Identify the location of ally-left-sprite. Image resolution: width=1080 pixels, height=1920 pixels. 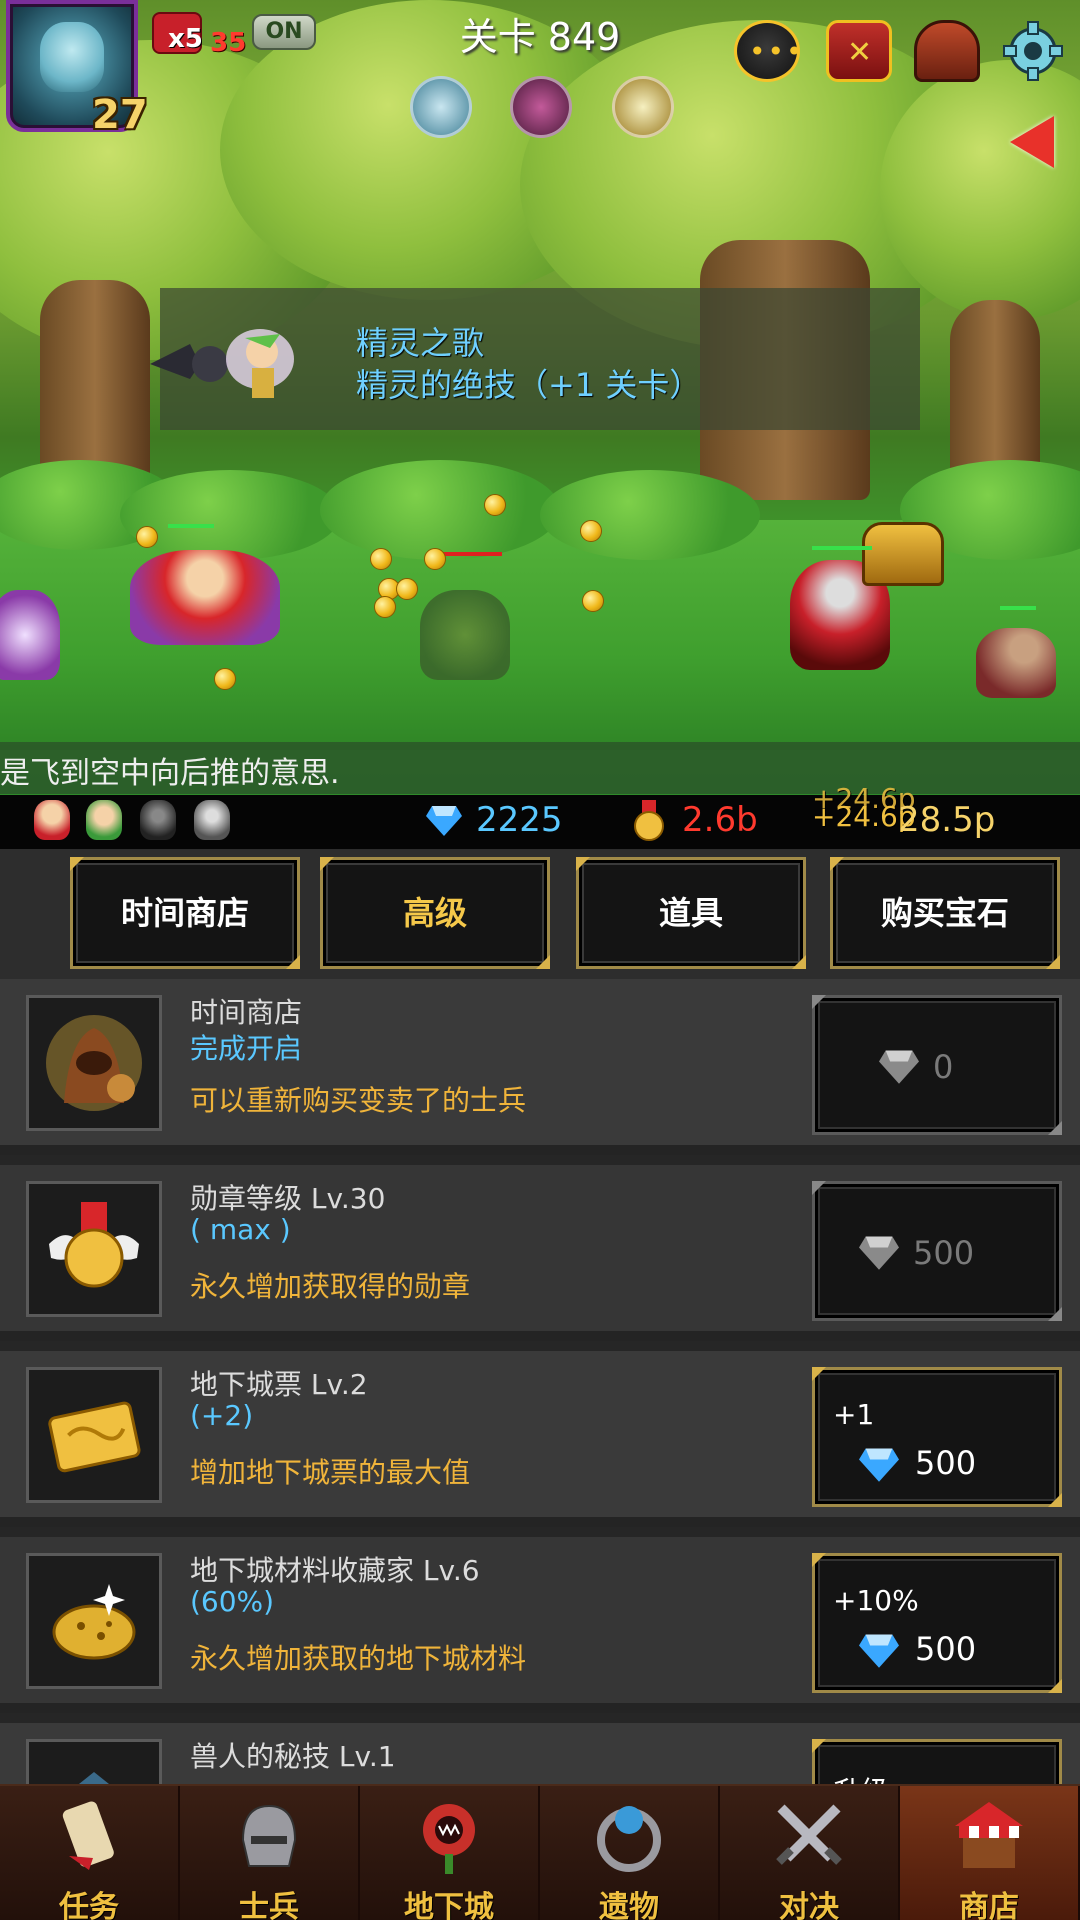
(30, 635).